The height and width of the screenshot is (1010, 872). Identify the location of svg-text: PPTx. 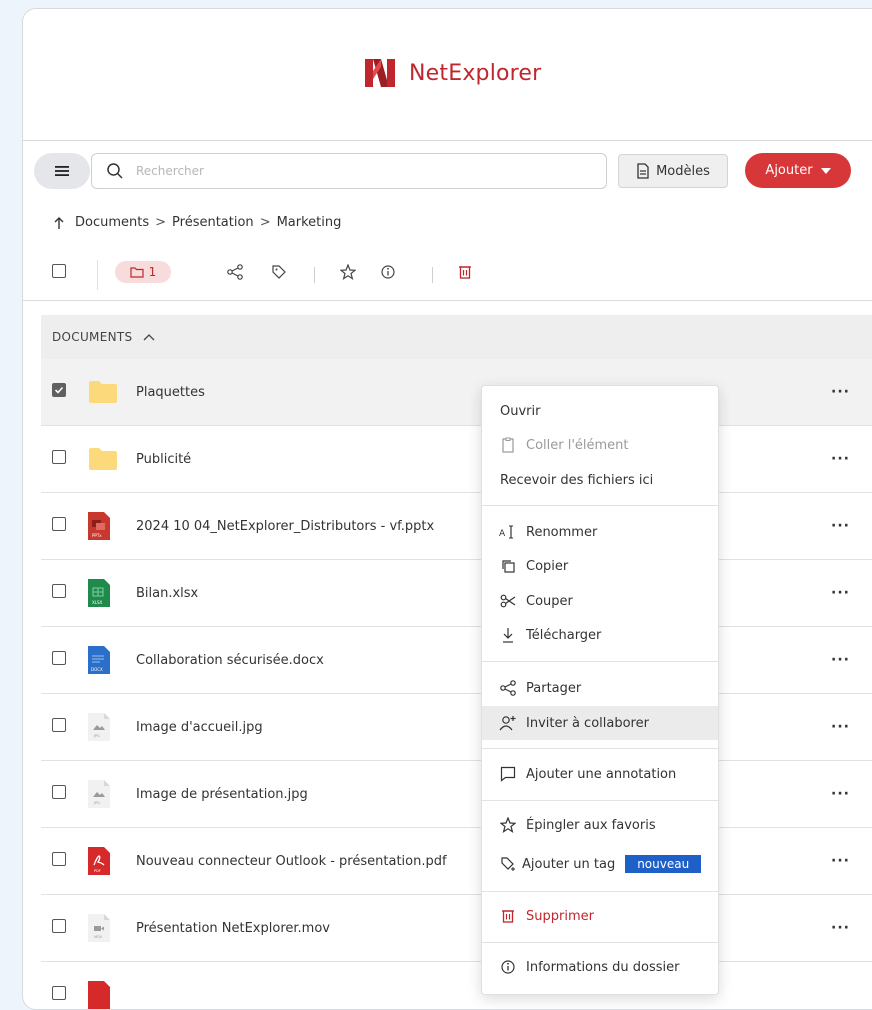
(97, 535).